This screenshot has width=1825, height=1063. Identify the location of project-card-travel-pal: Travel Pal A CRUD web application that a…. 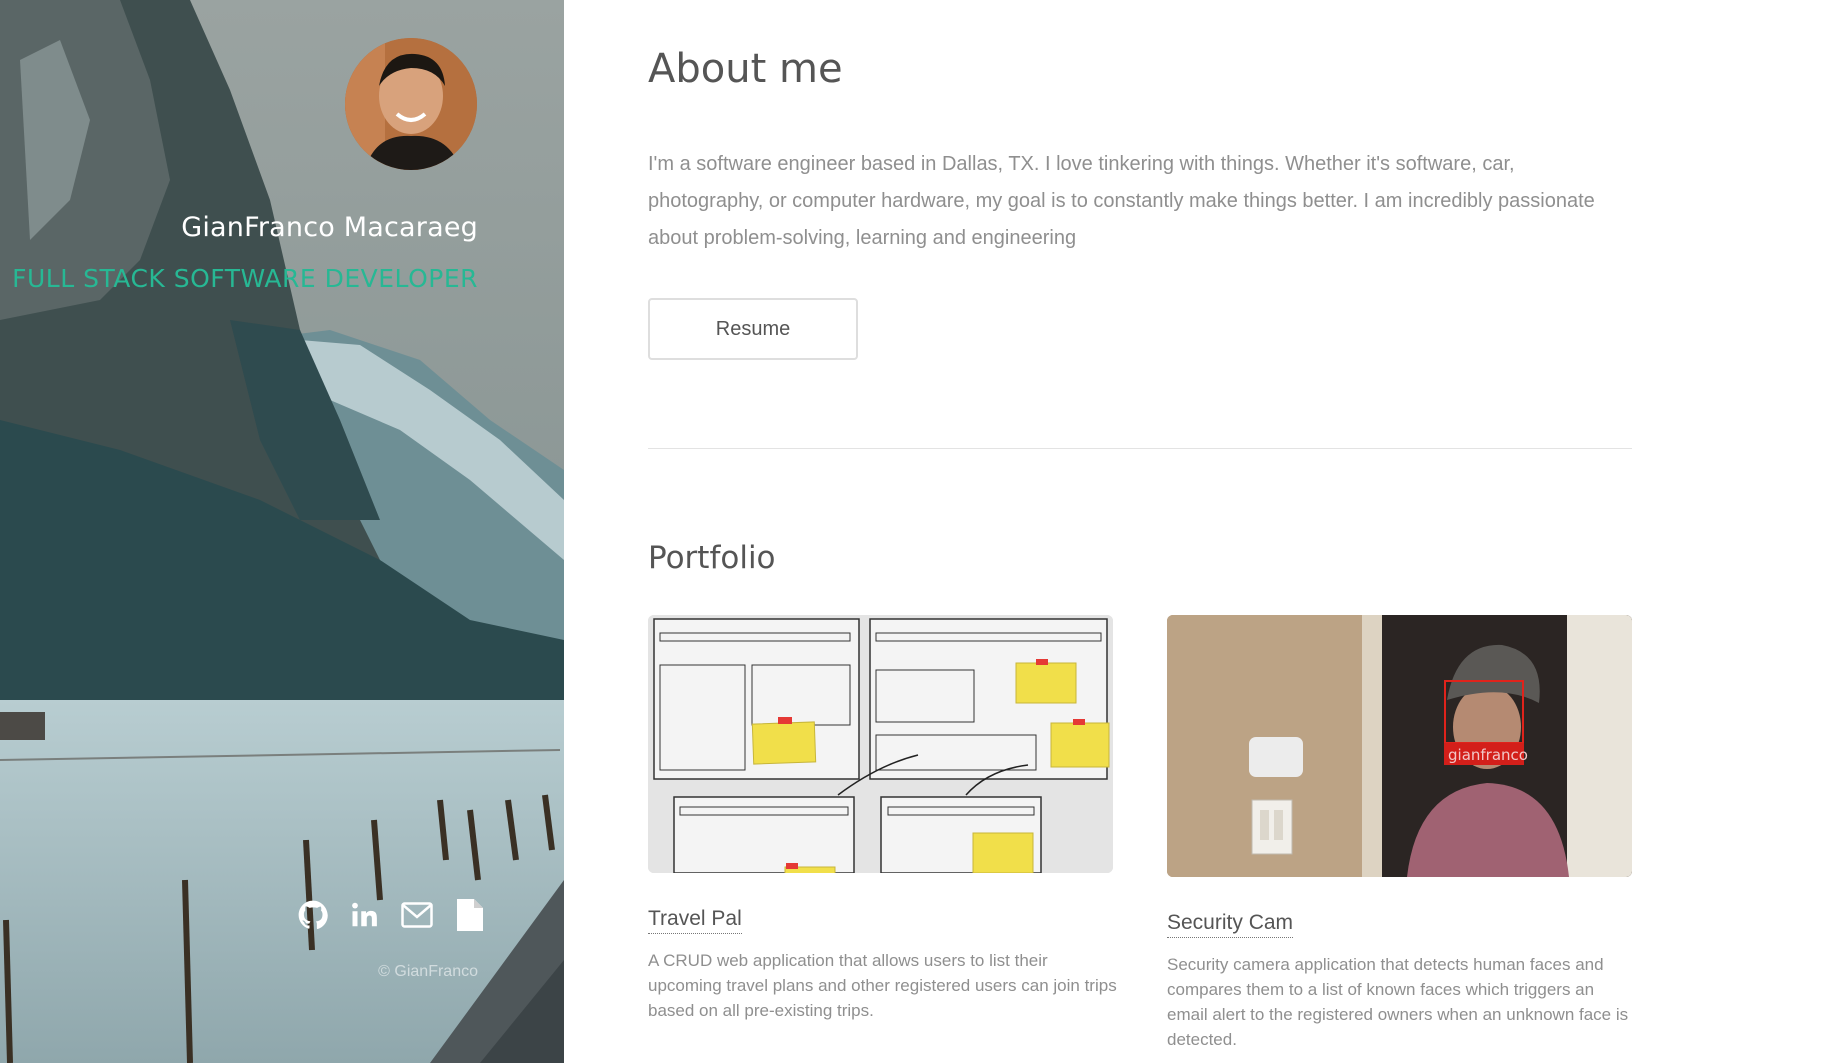
(882, 819).